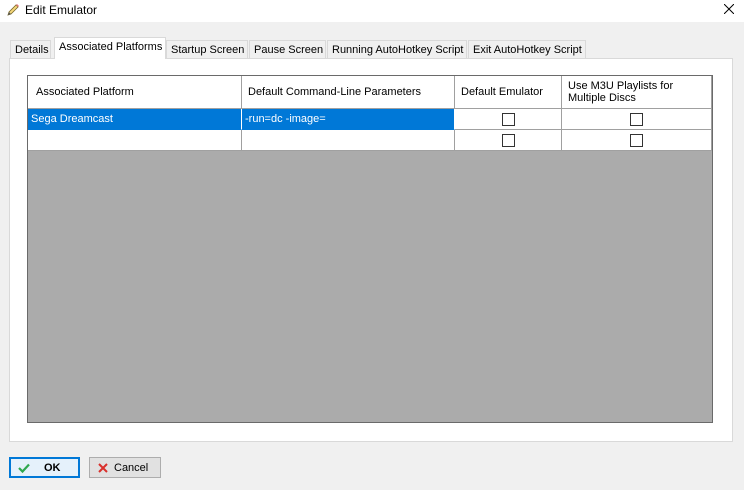 This screenshot has height=490, width=744. What do you see at coordinates (61, 10) in the screenshot?
I see `window-title: Edit Emulator` at bounding box center [61, 10].